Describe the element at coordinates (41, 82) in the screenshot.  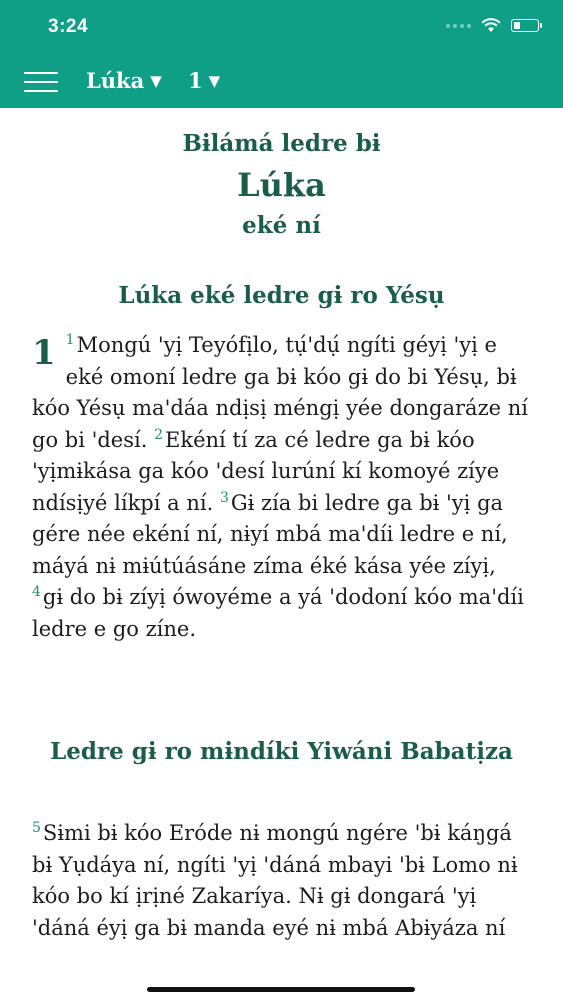
I see `hamburger-menu-icon` at that location.